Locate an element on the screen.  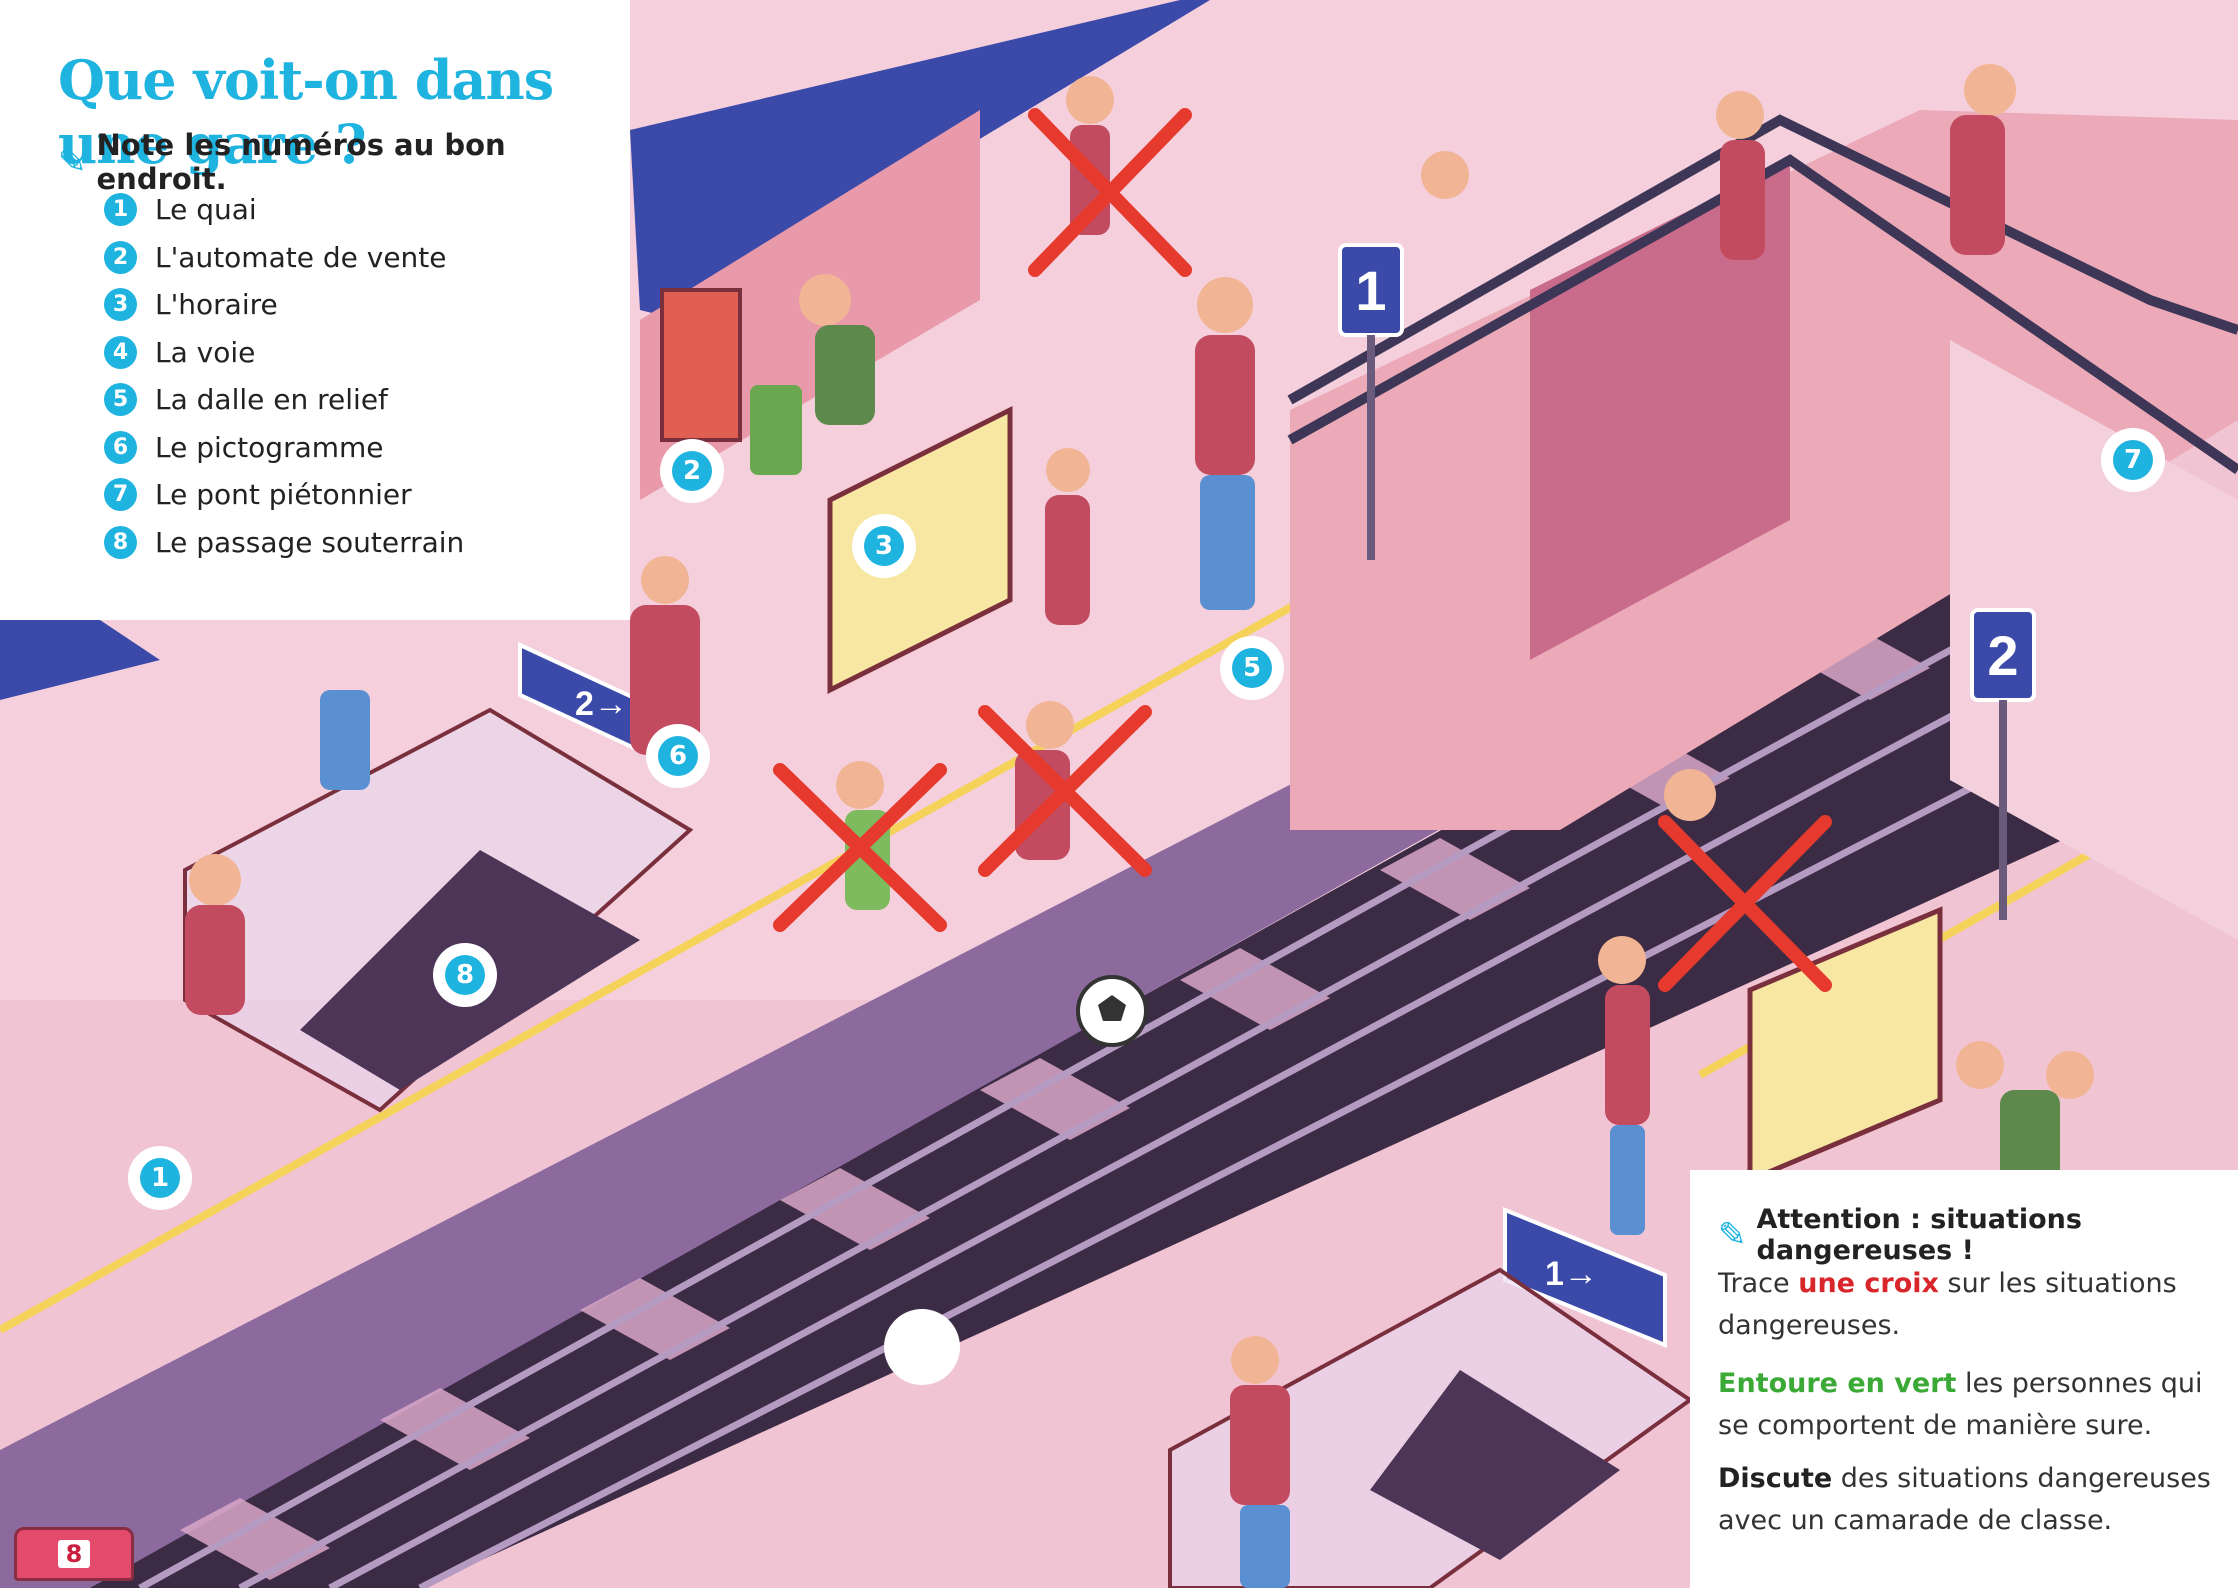
danger-line-5: Discute des situations dangereuses is located at coordinates (1964, 1479).